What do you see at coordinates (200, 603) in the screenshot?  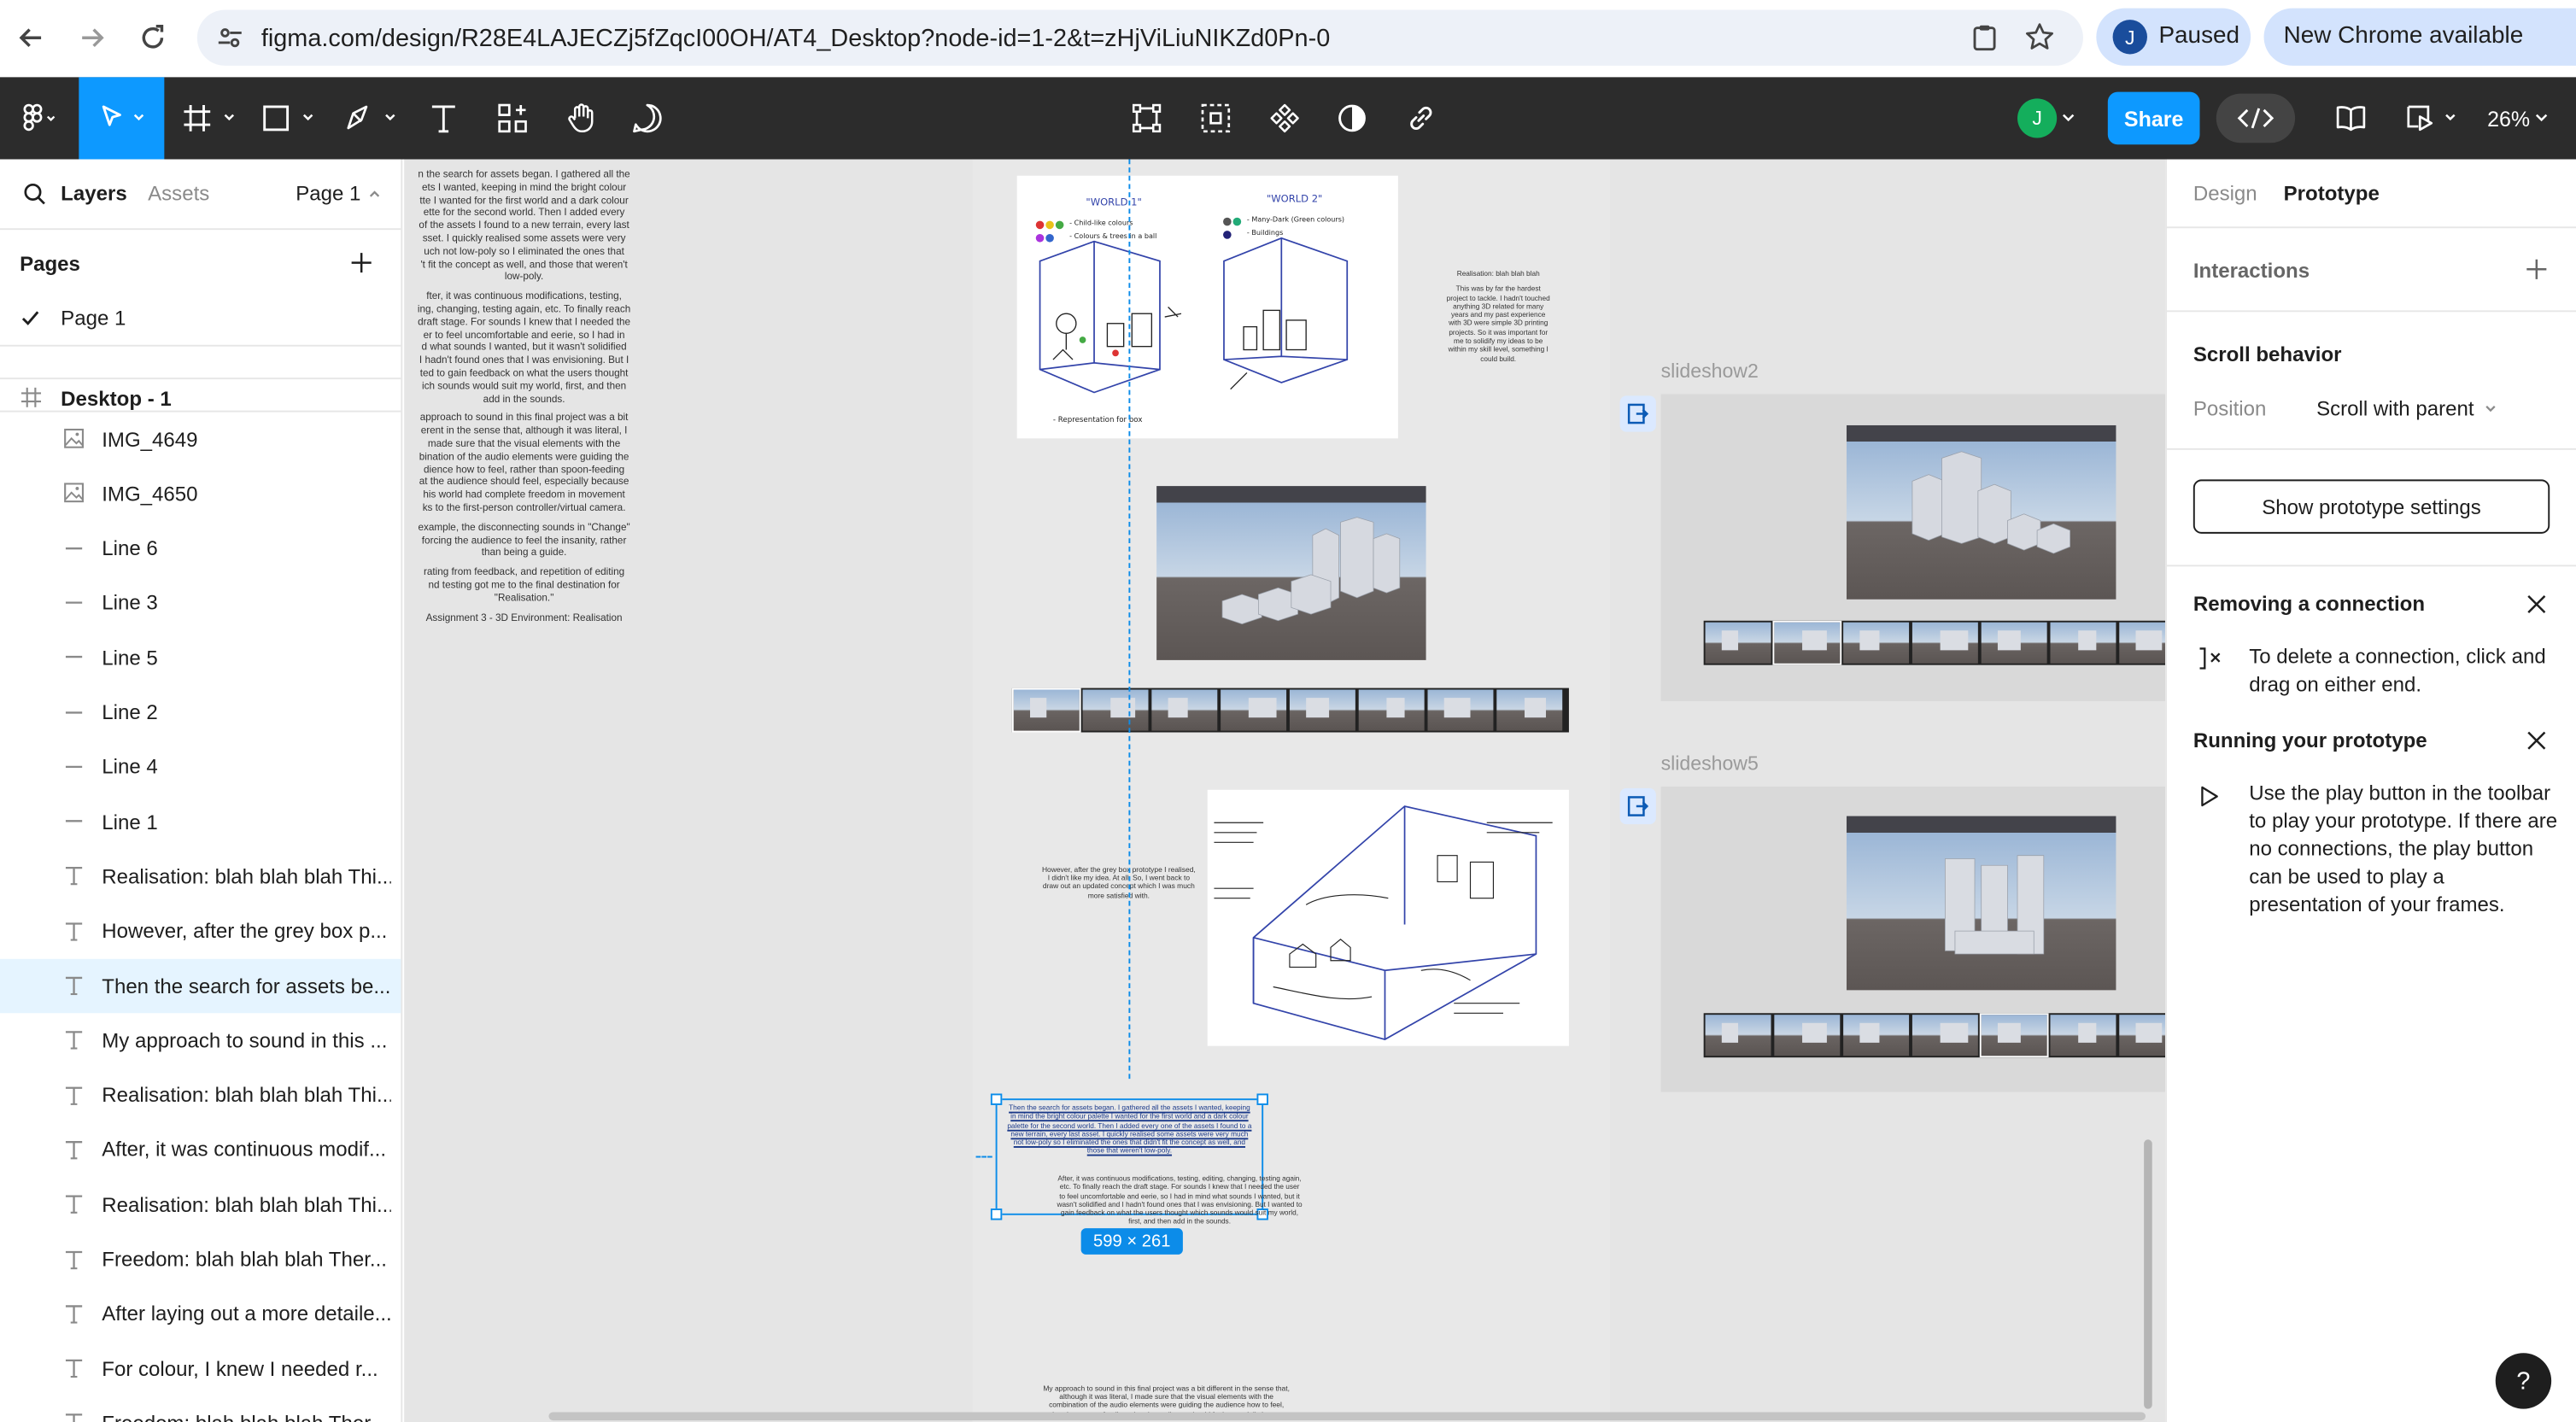 I see `layer-row: Line 3` at bounding box center [200, 603].